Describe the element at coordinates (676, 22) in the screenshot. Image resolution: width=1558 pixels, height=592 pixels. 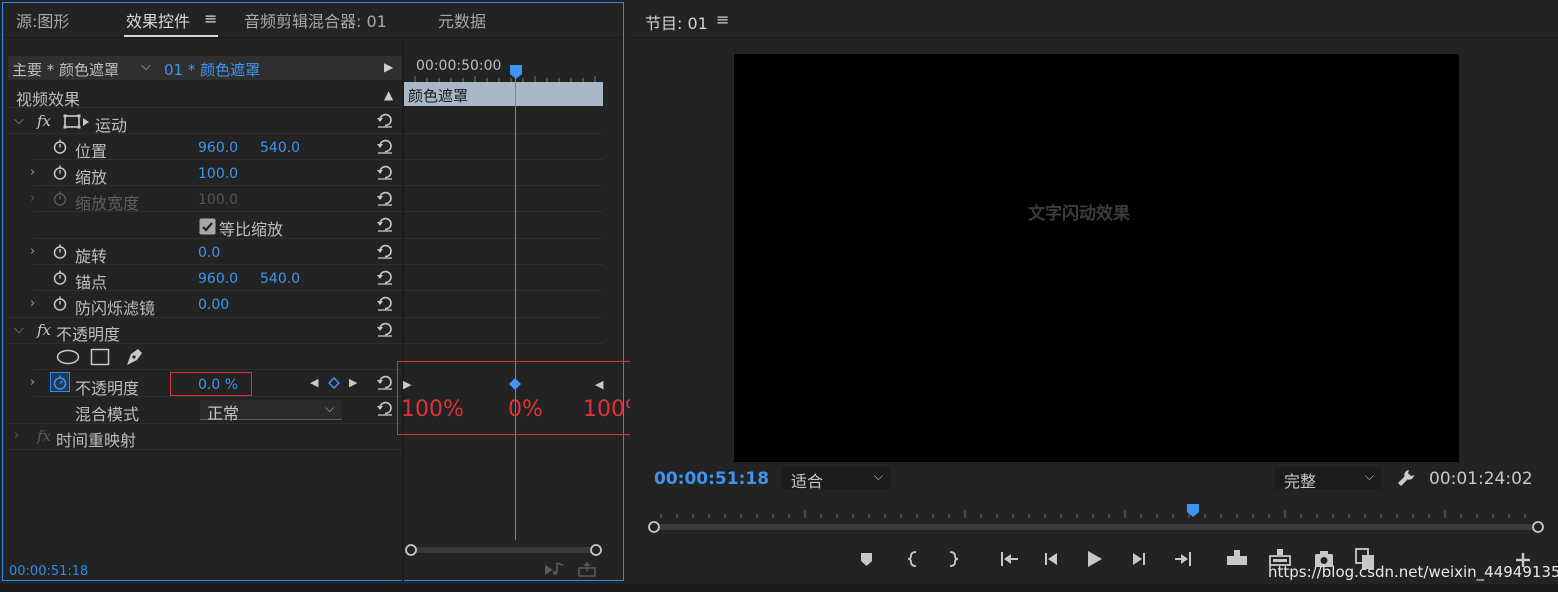
I see `program-monitor-title: 节目: 01` at that location.